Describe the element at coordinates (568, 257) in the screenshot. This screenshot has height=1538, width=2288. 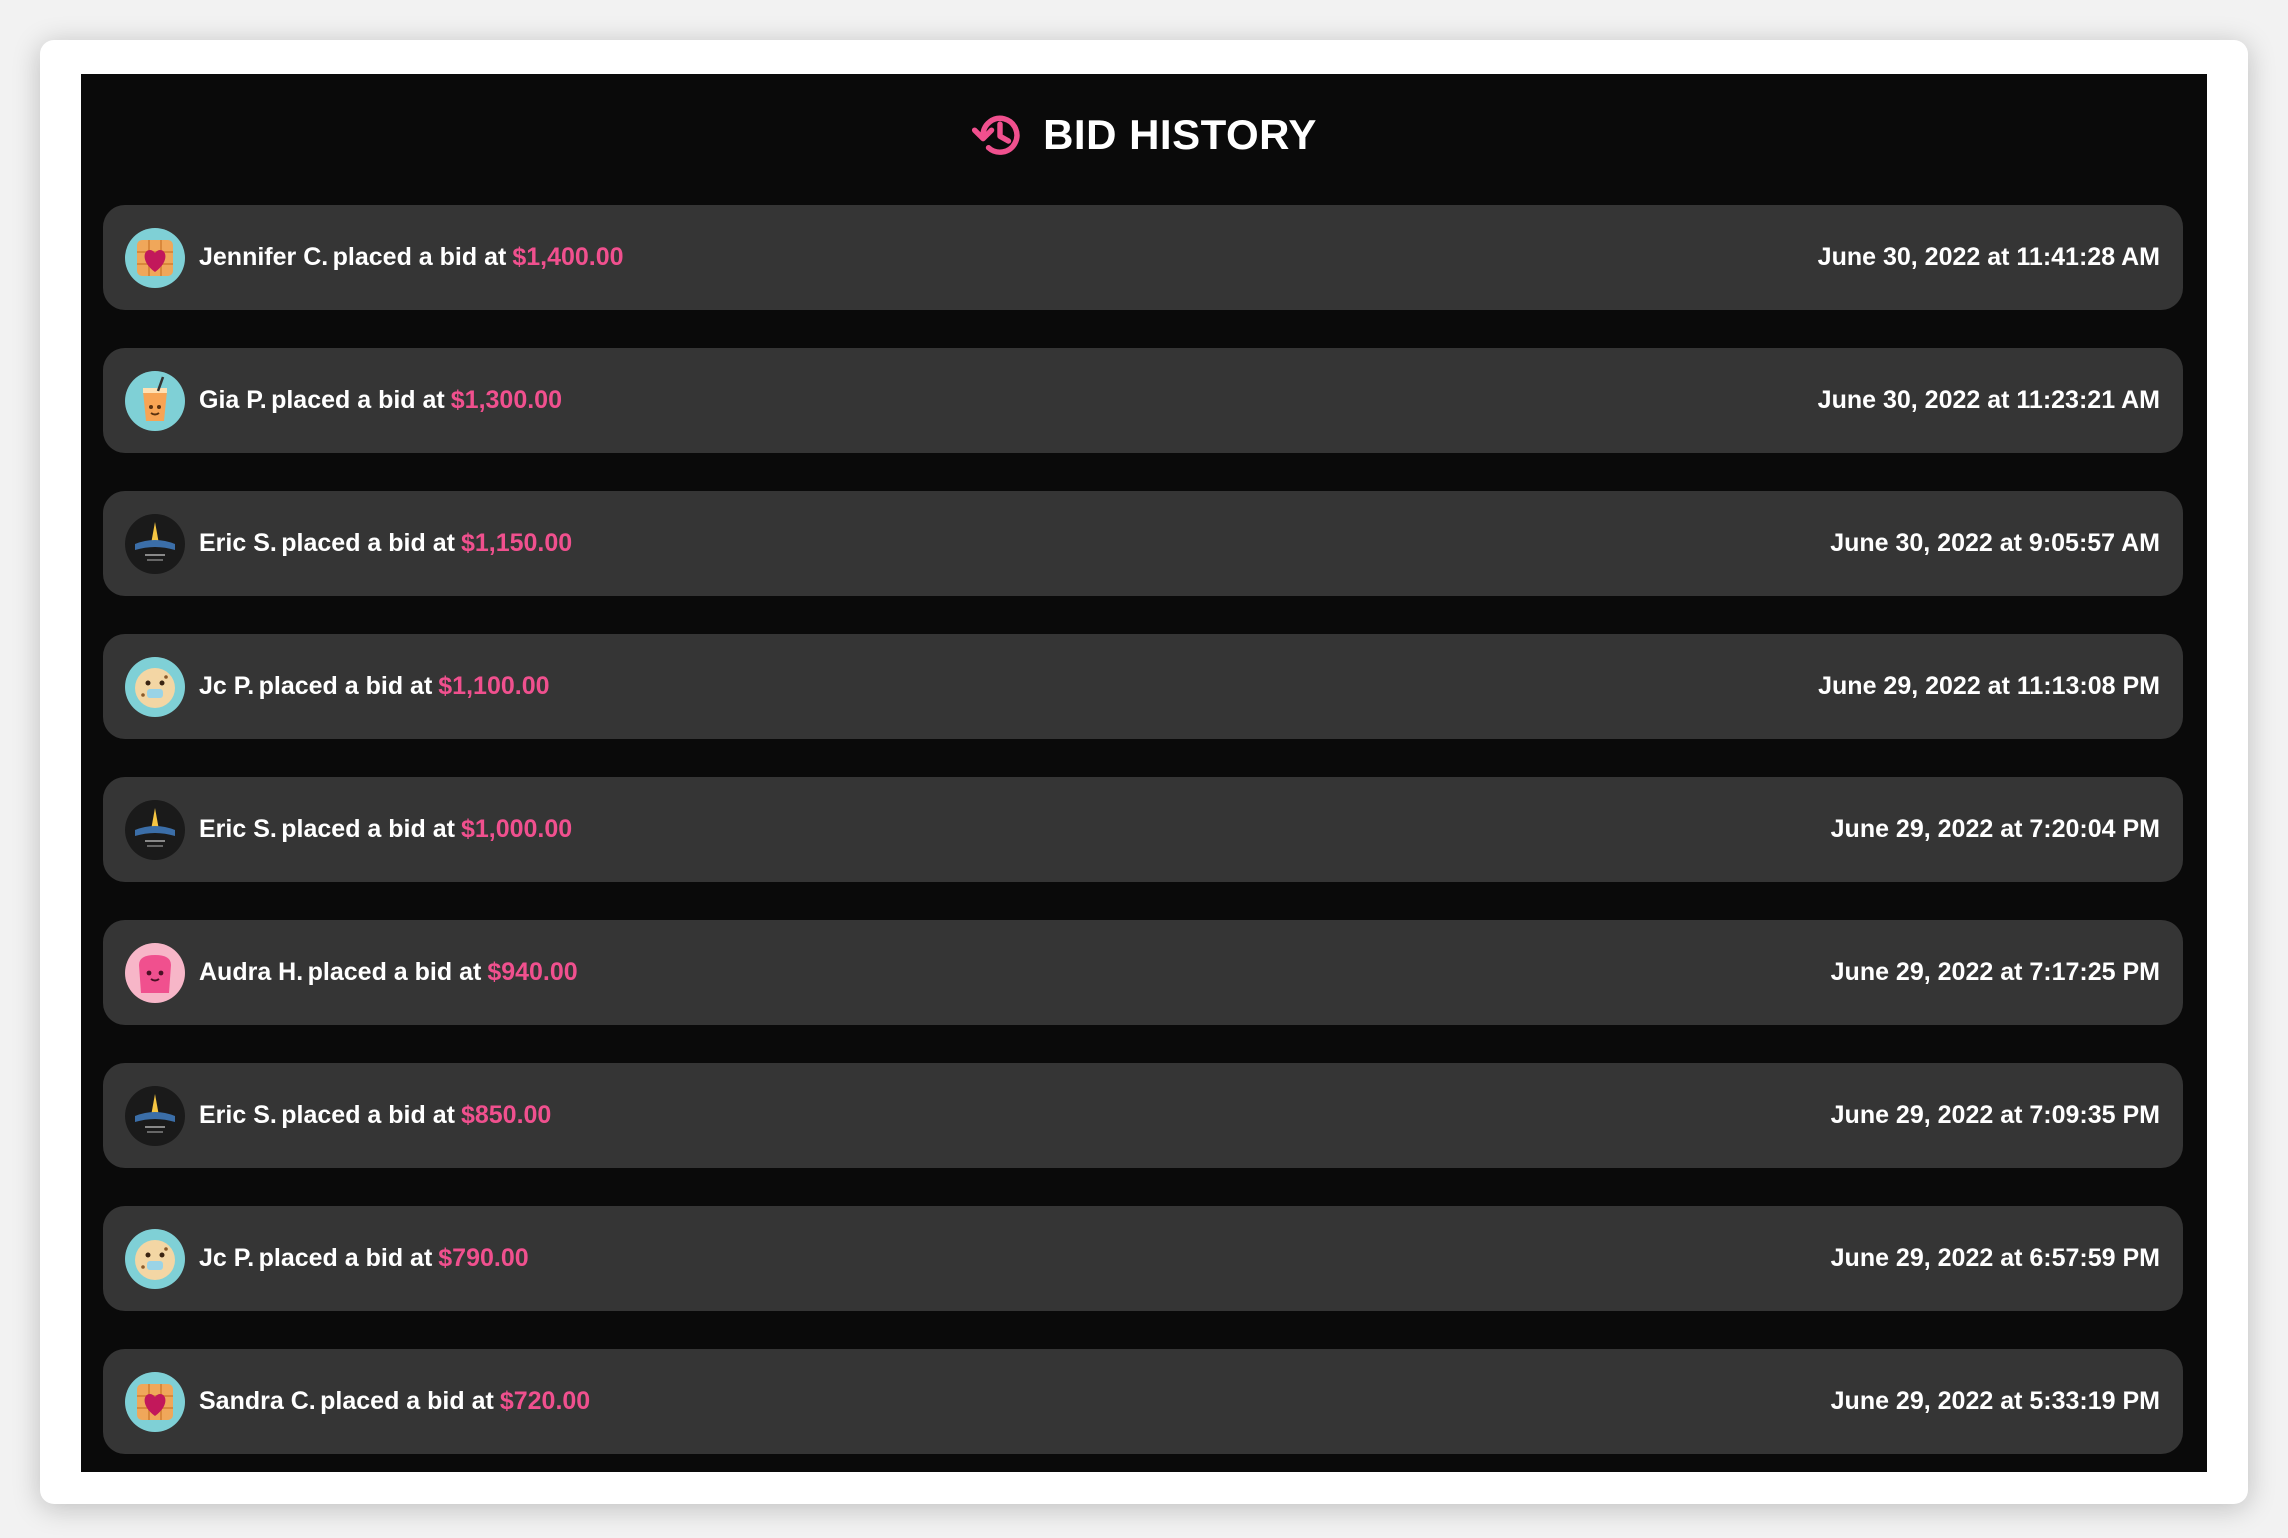
I see `bid-amount: $1,400.00` at that location.